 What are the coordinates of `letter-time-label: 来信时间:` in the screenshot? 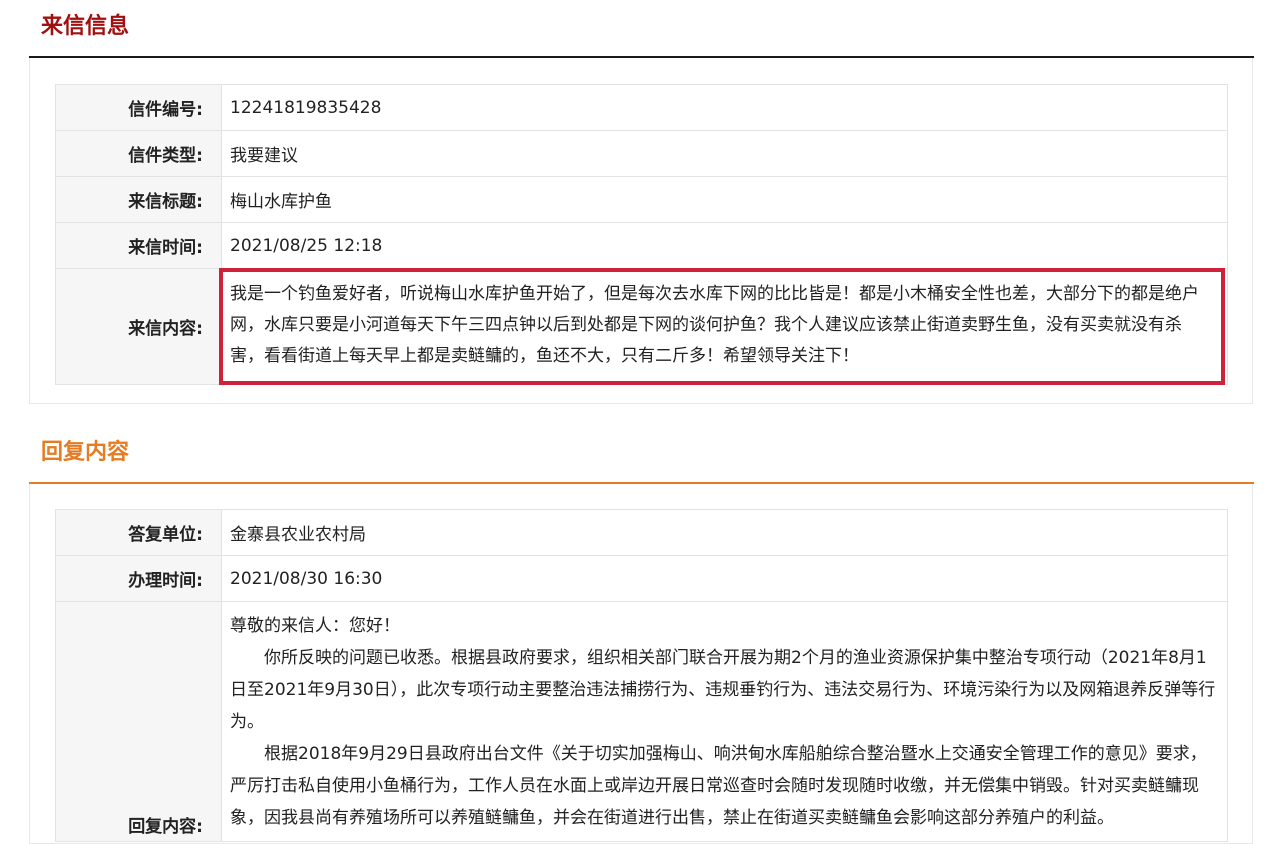 It's located at (138, 245).